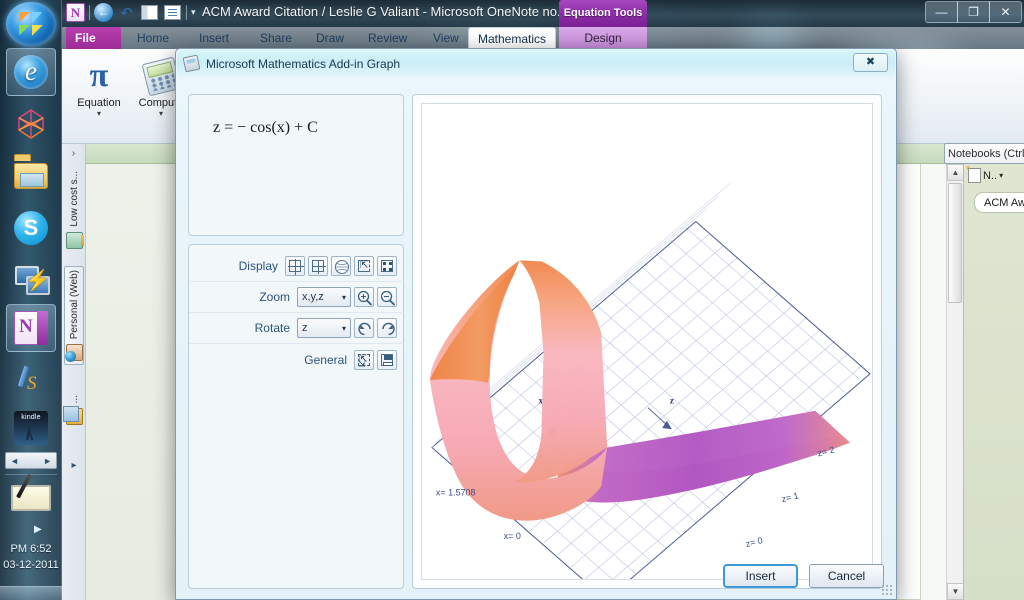 This screenshot has width=1024, height=600. I want to click on tab-insert: Insert, so click(214, 38).